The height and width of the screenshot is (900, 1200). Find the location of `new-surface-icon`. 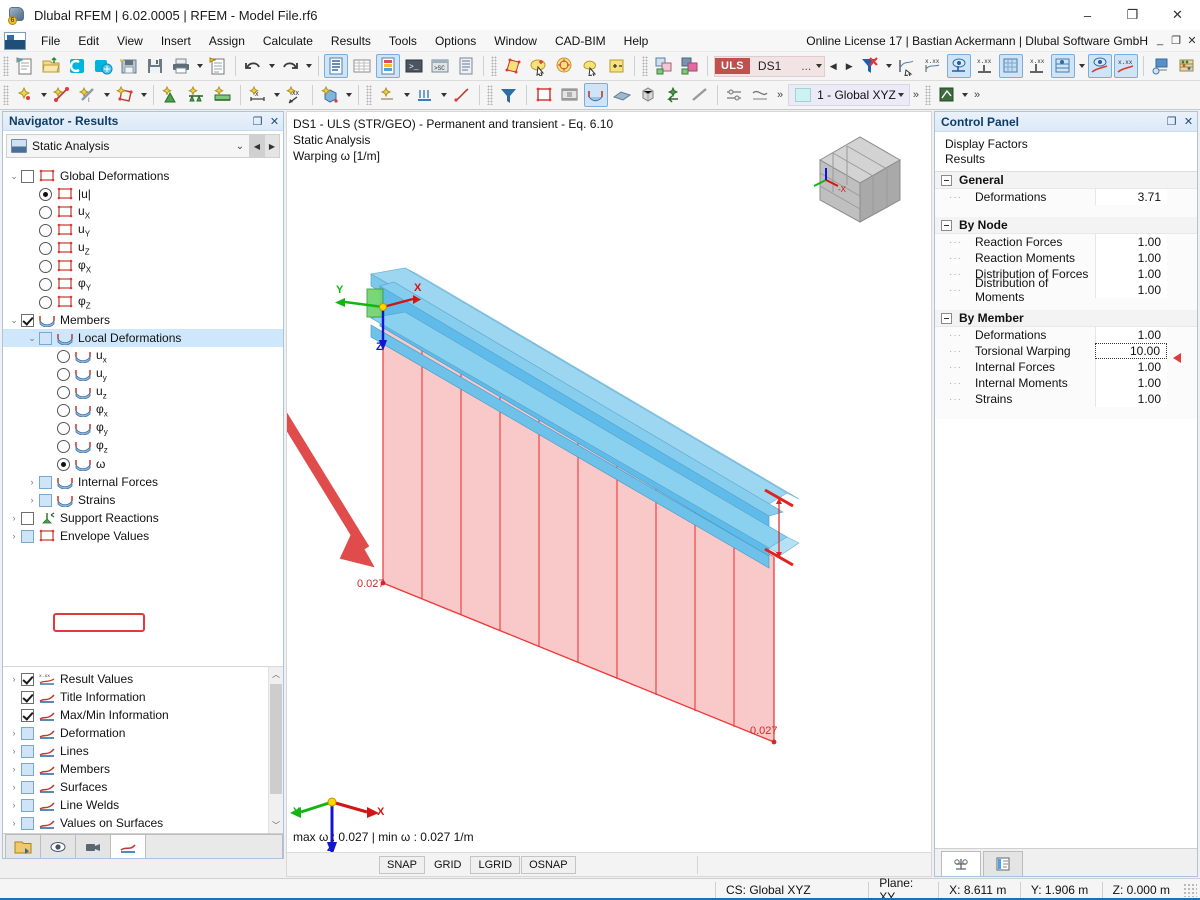

new-surface-icon is located at coordinates (125, 95).